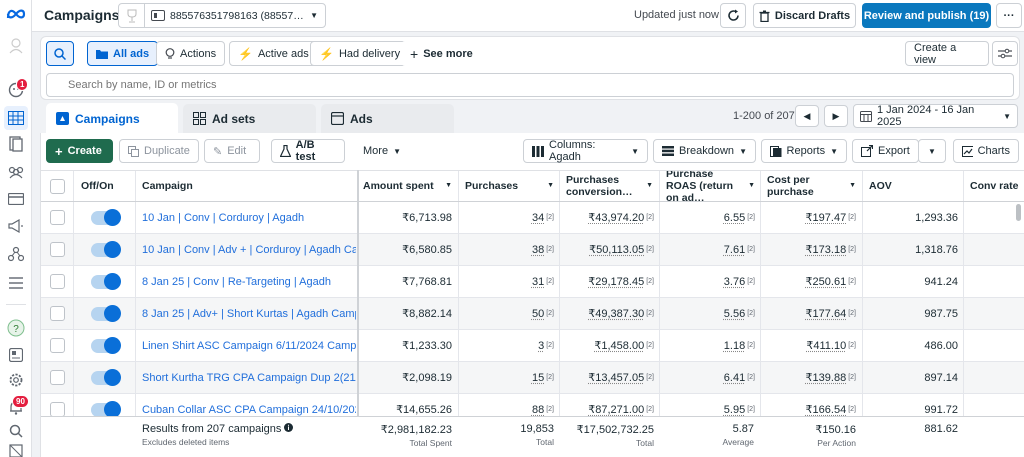 This screenshot has width=1024, height=457. What do you see at coordinates (79, 151) in the screenshot?
I see `create-button: + Create` at bounding box center [79, 151].